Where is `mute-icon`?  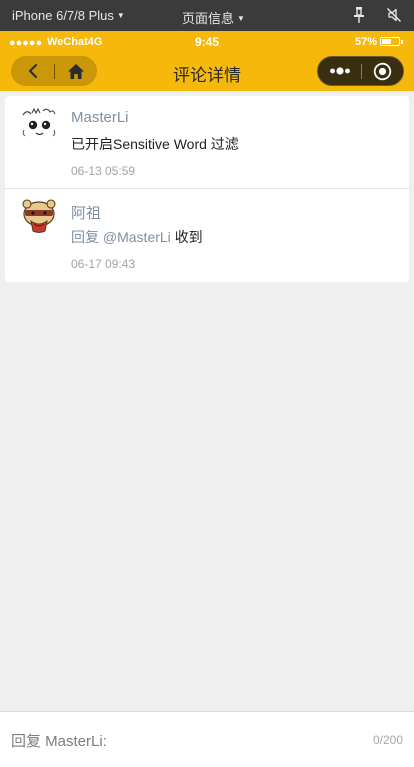
mute-icon is located at coordinates (394, 15).